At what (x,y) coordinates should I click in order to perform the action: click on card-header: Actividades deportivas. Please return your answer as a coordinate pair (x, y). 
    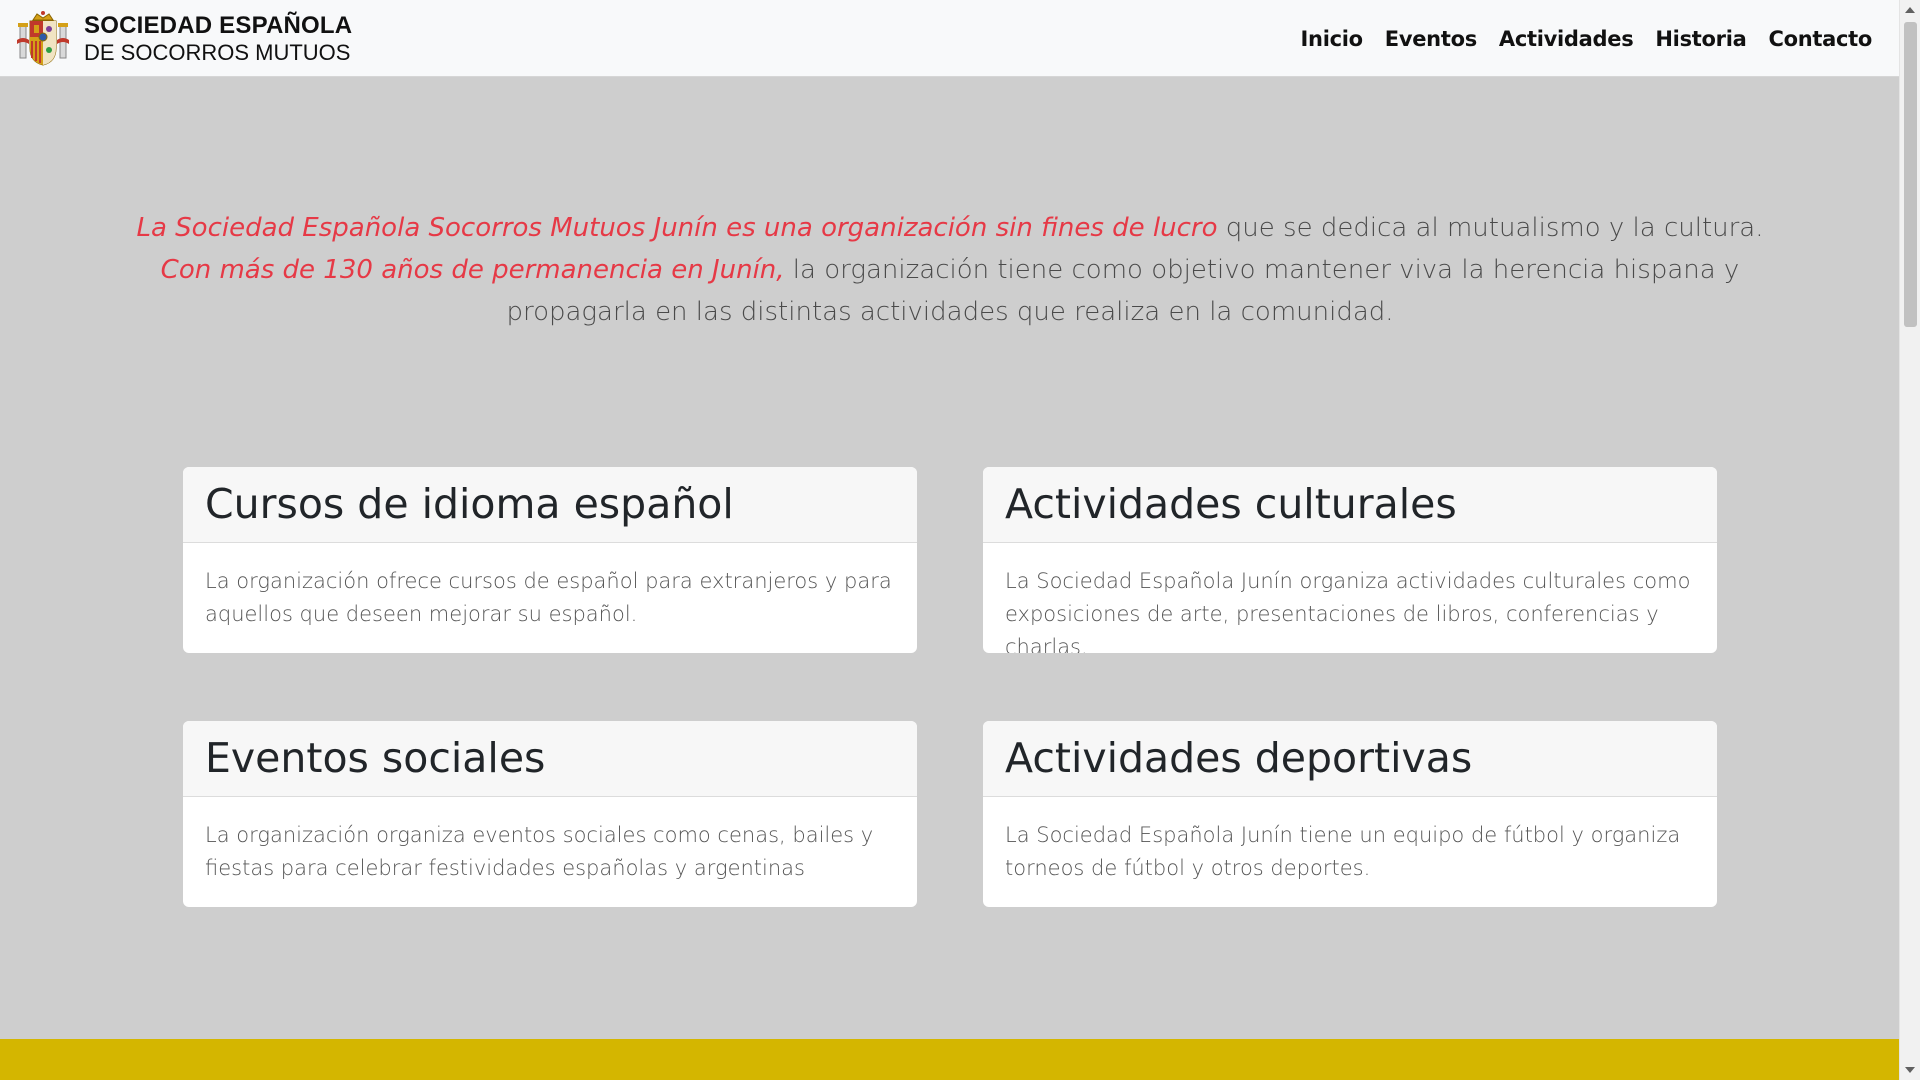
    Looking at the image, I should click on (1350, 759).